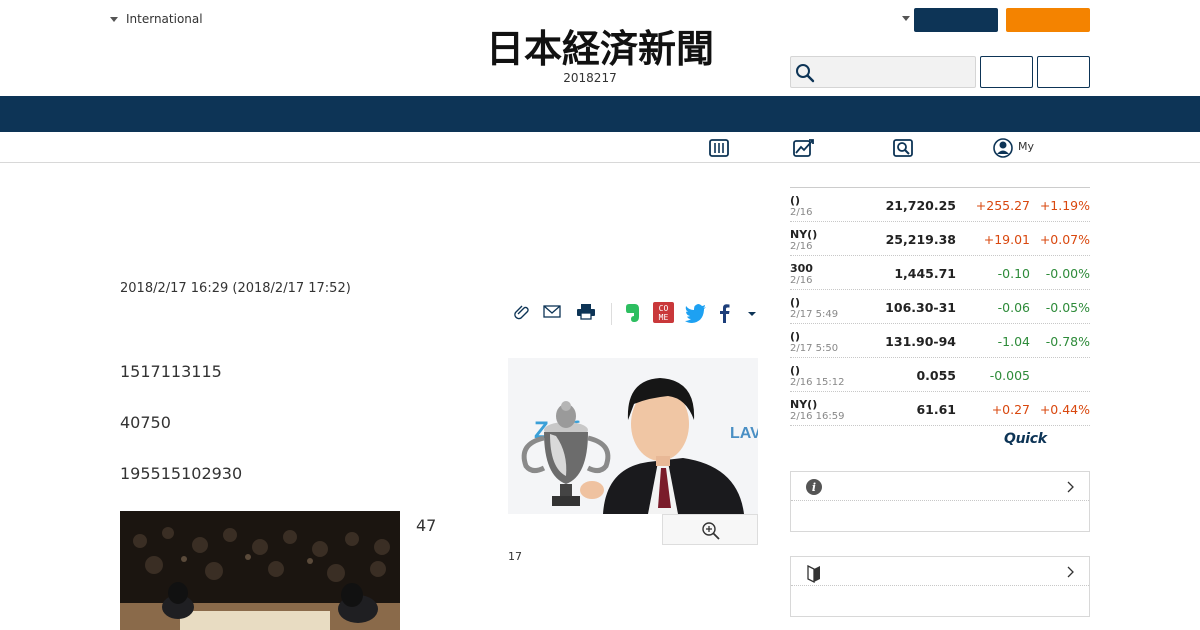 Image resolution: width=1200 pixels, height=630 pixels. Describe the element at coordinates (752, 313) in the screenshot. I see `more-share-icon` at that location.